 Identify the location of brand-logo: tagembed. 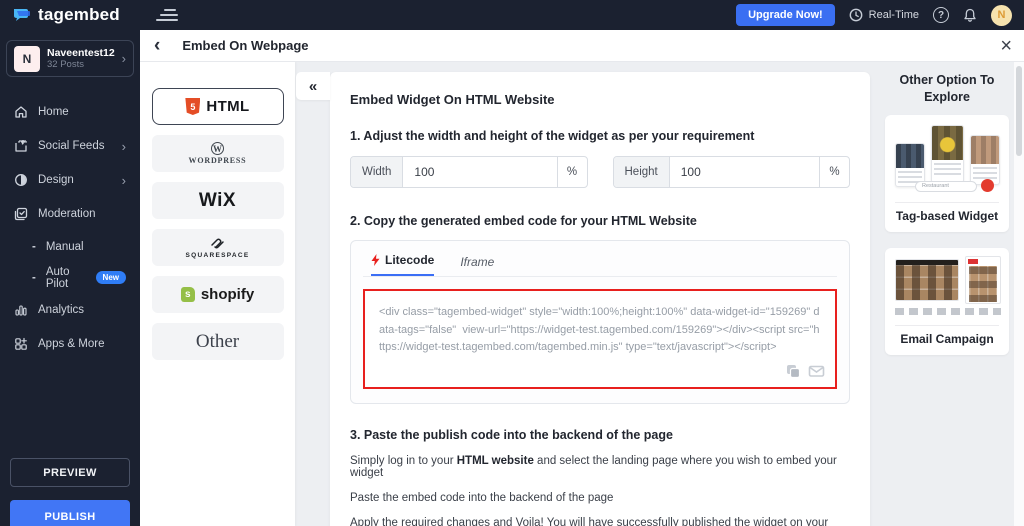
(70, 15).